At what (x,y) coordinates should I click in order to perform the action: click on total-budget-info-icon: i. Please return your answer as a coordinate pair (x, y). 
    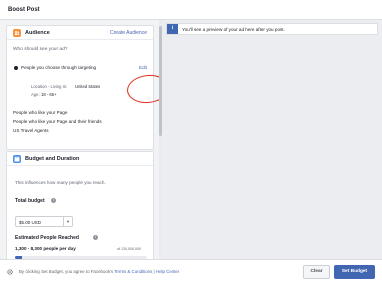
    Looking at the image, I should click on (53, 200).